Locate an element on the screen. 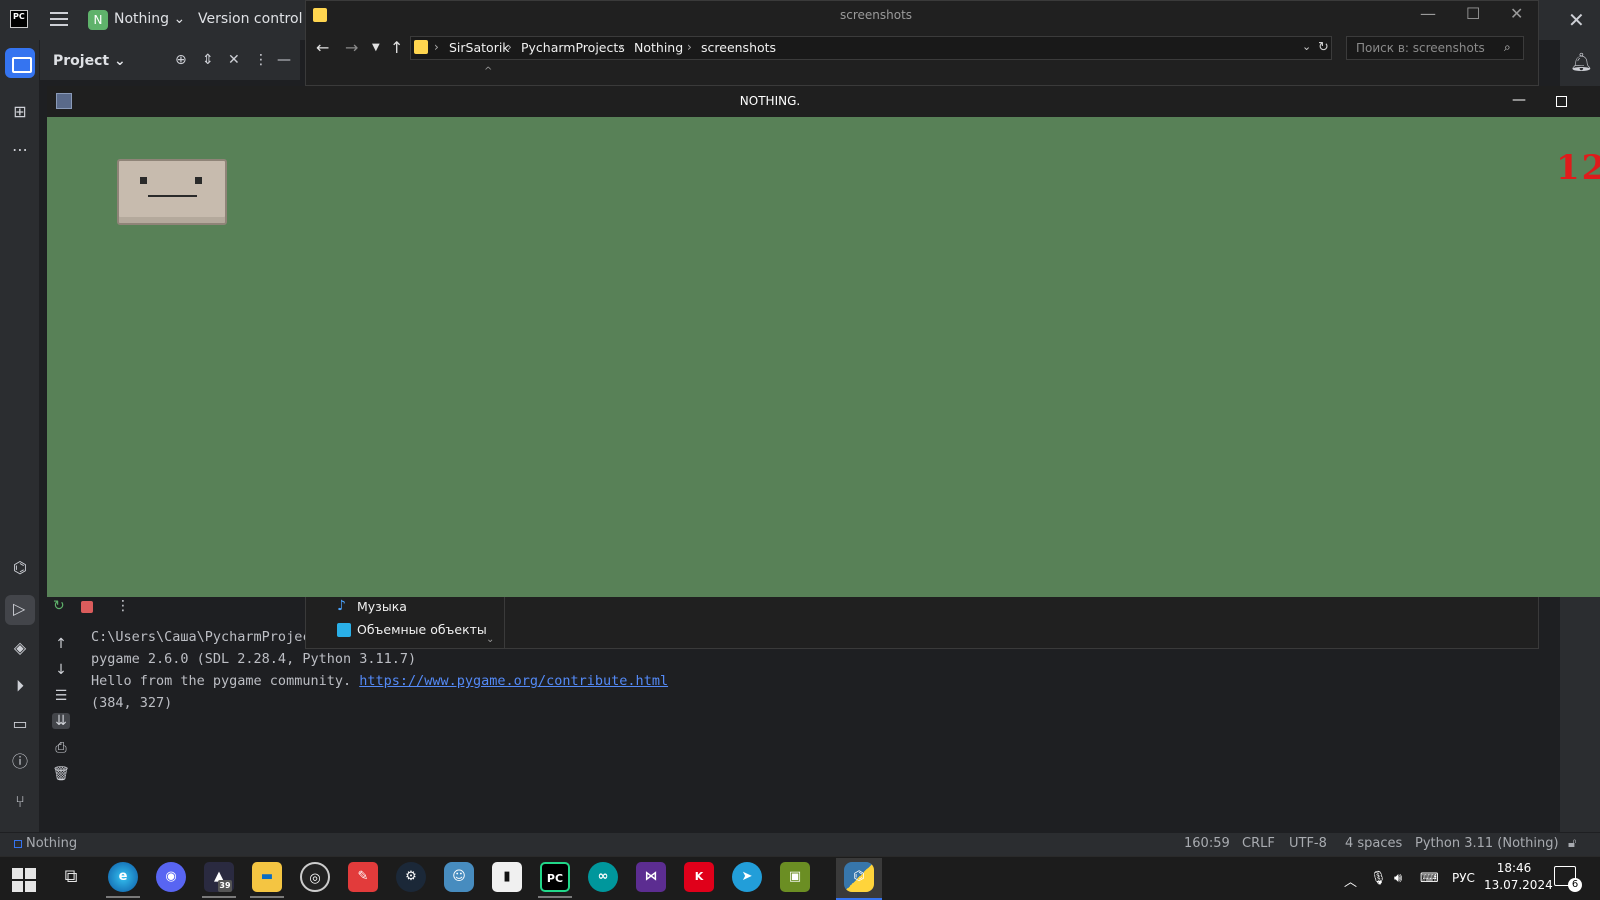 This screenshot has width=1600, height=900. pygame-contribute-link: https://www.pygame.org/contribute.html is located at coordinates (513, 681).